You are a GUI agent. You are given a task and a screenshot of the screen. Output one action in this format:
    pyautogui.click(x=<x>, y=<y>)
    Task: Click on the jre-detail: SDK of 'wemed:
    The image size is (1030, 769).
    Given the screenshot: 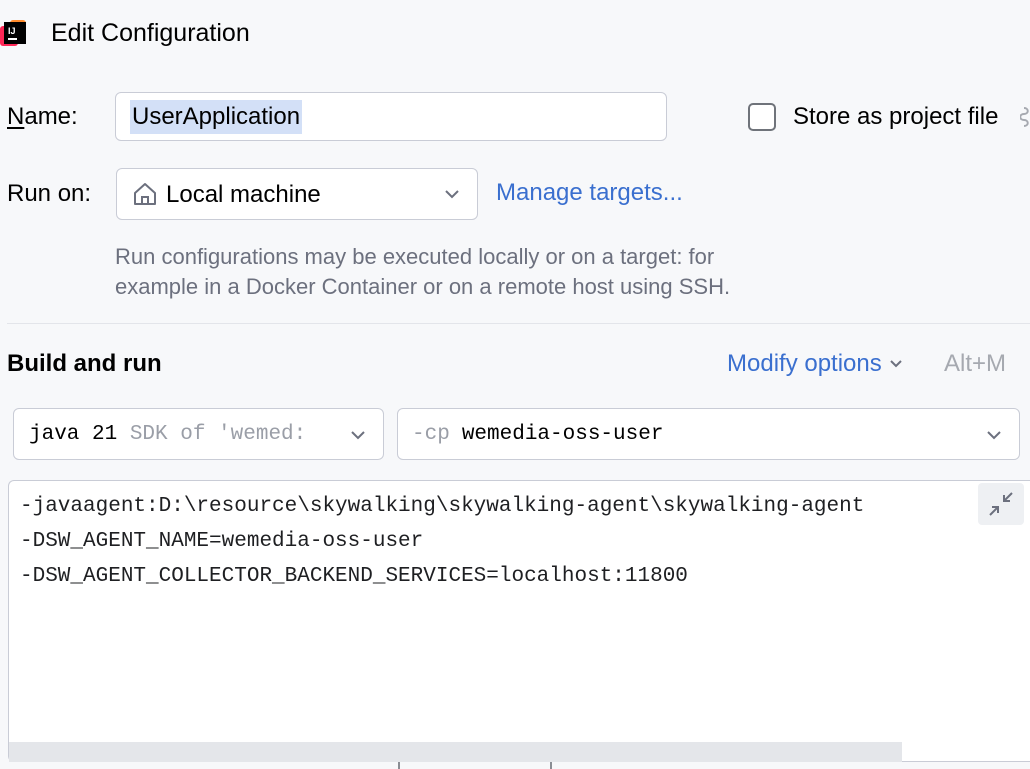 What is the action you would take?
    pyautogui.click(x=218, y=434)
    